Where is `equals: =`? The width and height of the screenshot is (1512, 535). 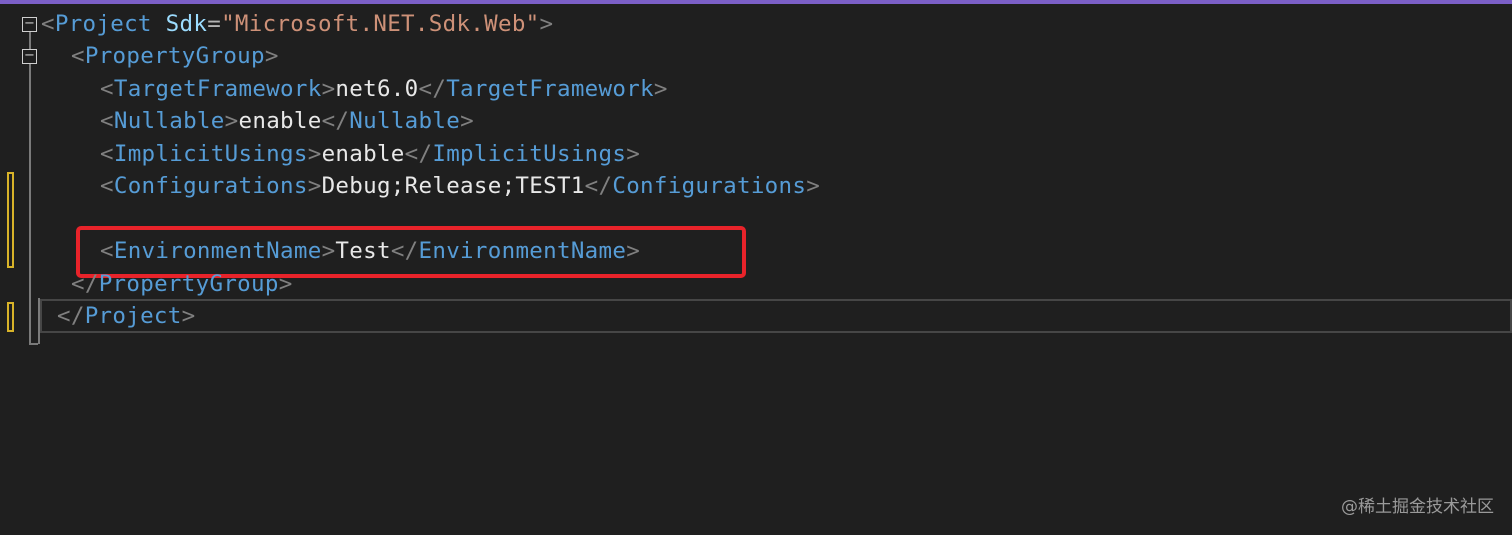
equals: = is located at coordinates (214, 24).